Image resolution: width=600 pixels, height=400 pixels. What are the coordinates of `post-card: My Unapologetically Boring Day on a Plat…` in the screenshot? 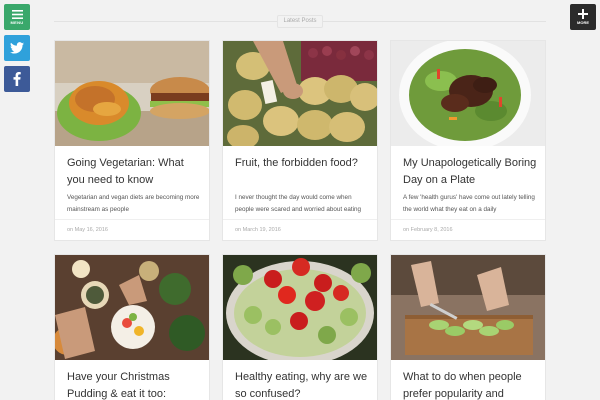 It's located at (468, 140).